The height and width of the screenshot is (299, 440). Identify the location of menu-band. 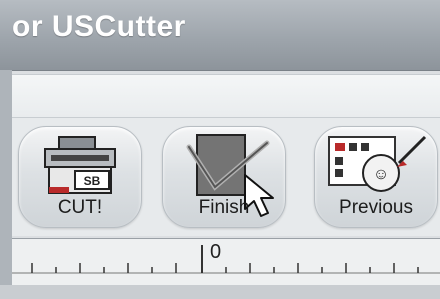
(226, 96).